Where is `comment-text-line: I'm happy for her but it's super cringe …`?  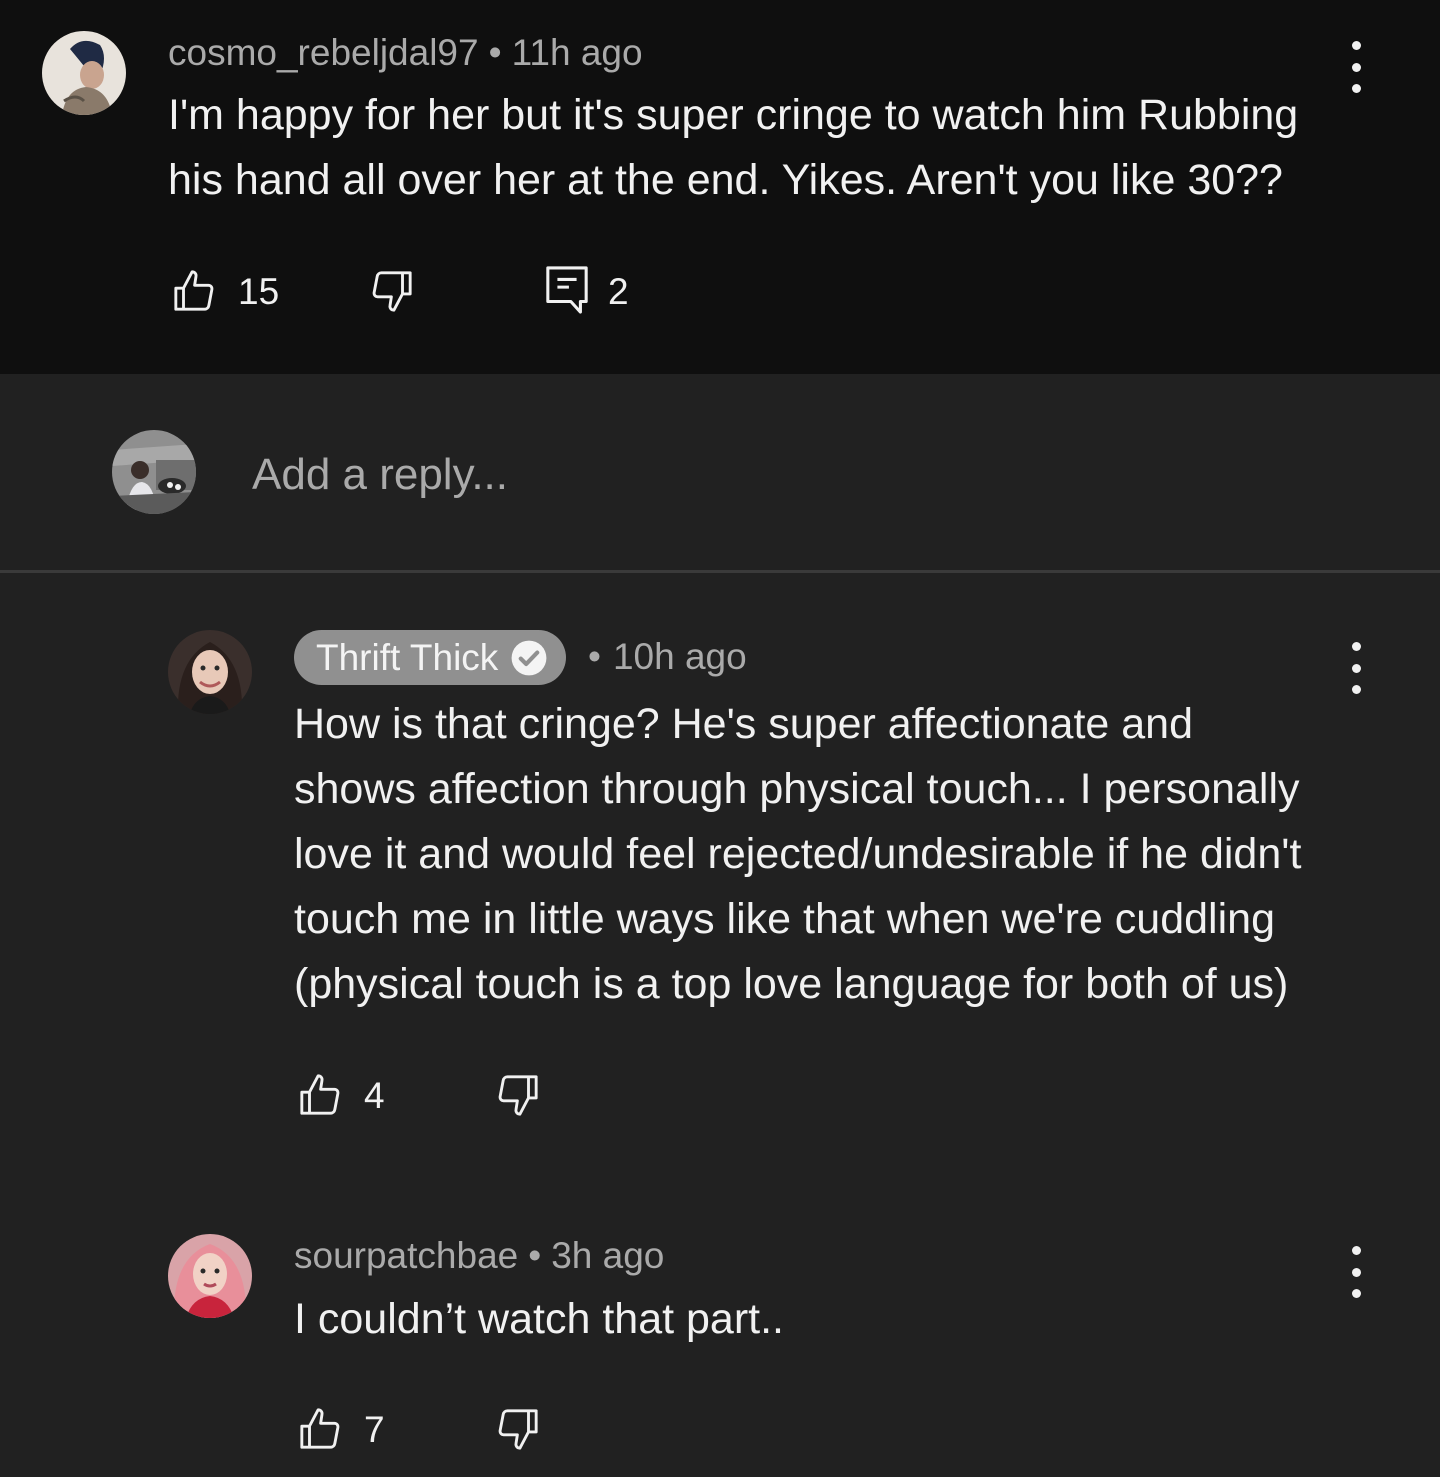
comment-text-line: I'm happy for her but it's super cringe … is located at coordinates (733, 115).